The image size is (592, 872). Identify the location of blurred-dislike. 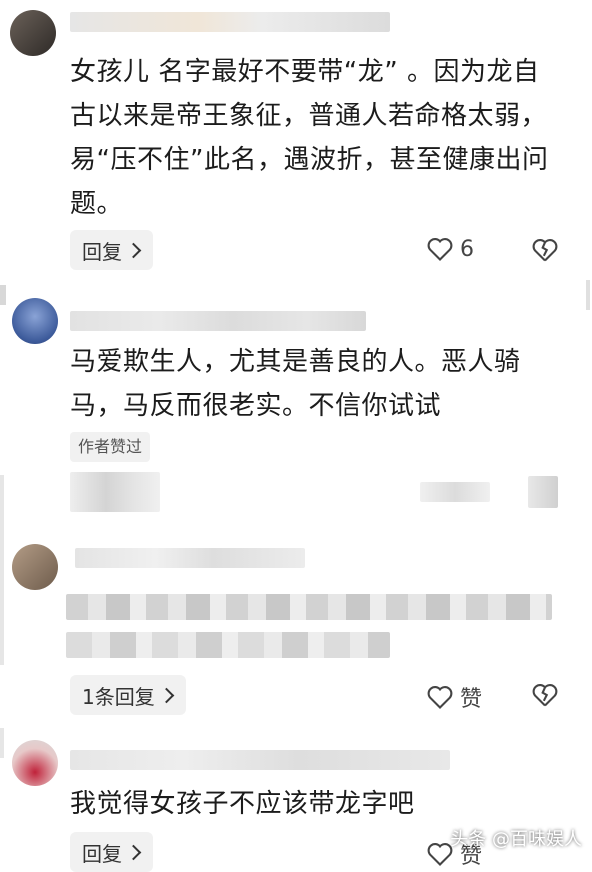
(543, 492).